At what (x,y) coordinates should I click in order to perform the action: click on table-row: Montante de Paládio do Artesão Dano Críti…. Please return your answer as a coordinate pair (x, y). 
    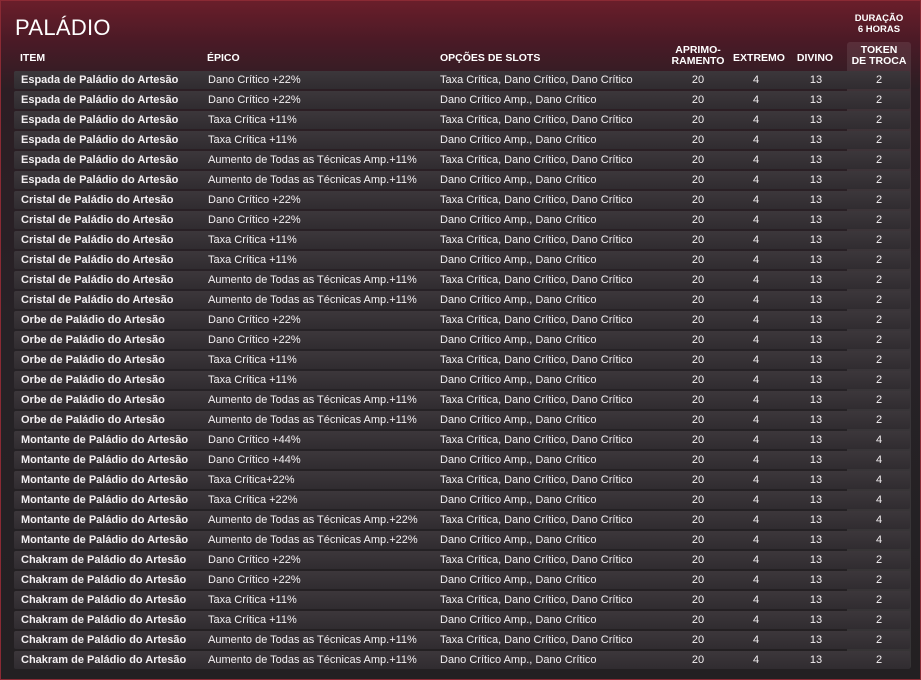
    Looking at the image, I should click on (462, 440).